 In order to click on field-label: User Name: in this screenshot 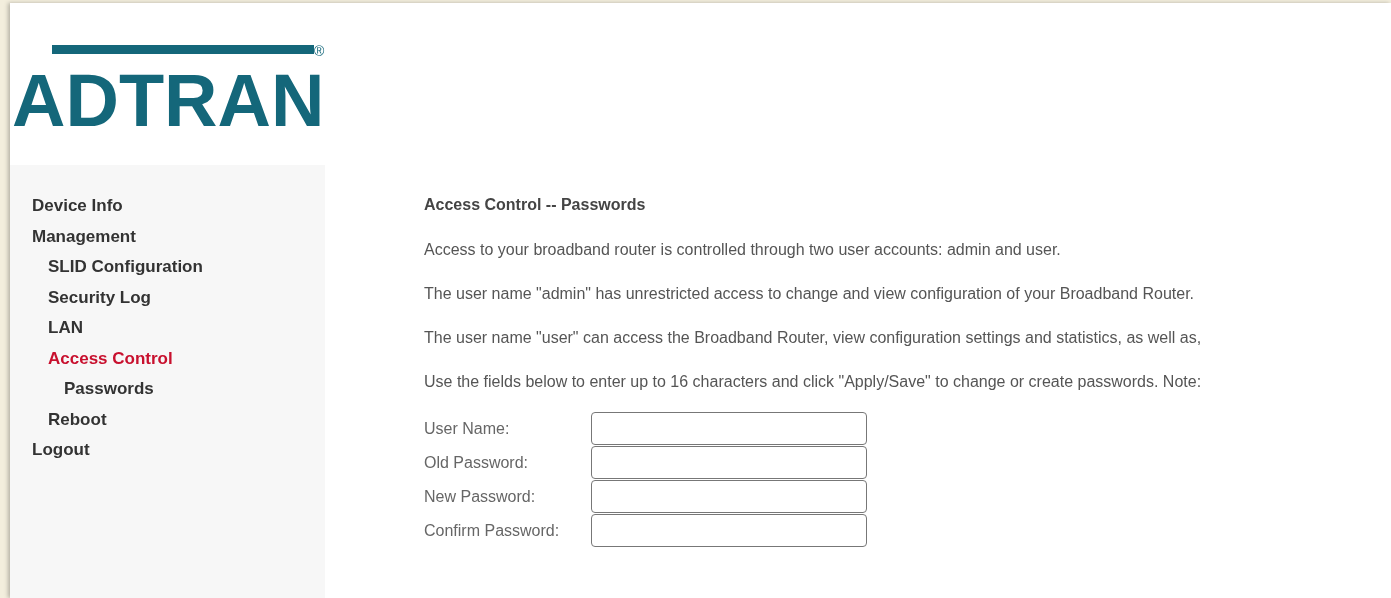, I will do `click(467, 429)`.